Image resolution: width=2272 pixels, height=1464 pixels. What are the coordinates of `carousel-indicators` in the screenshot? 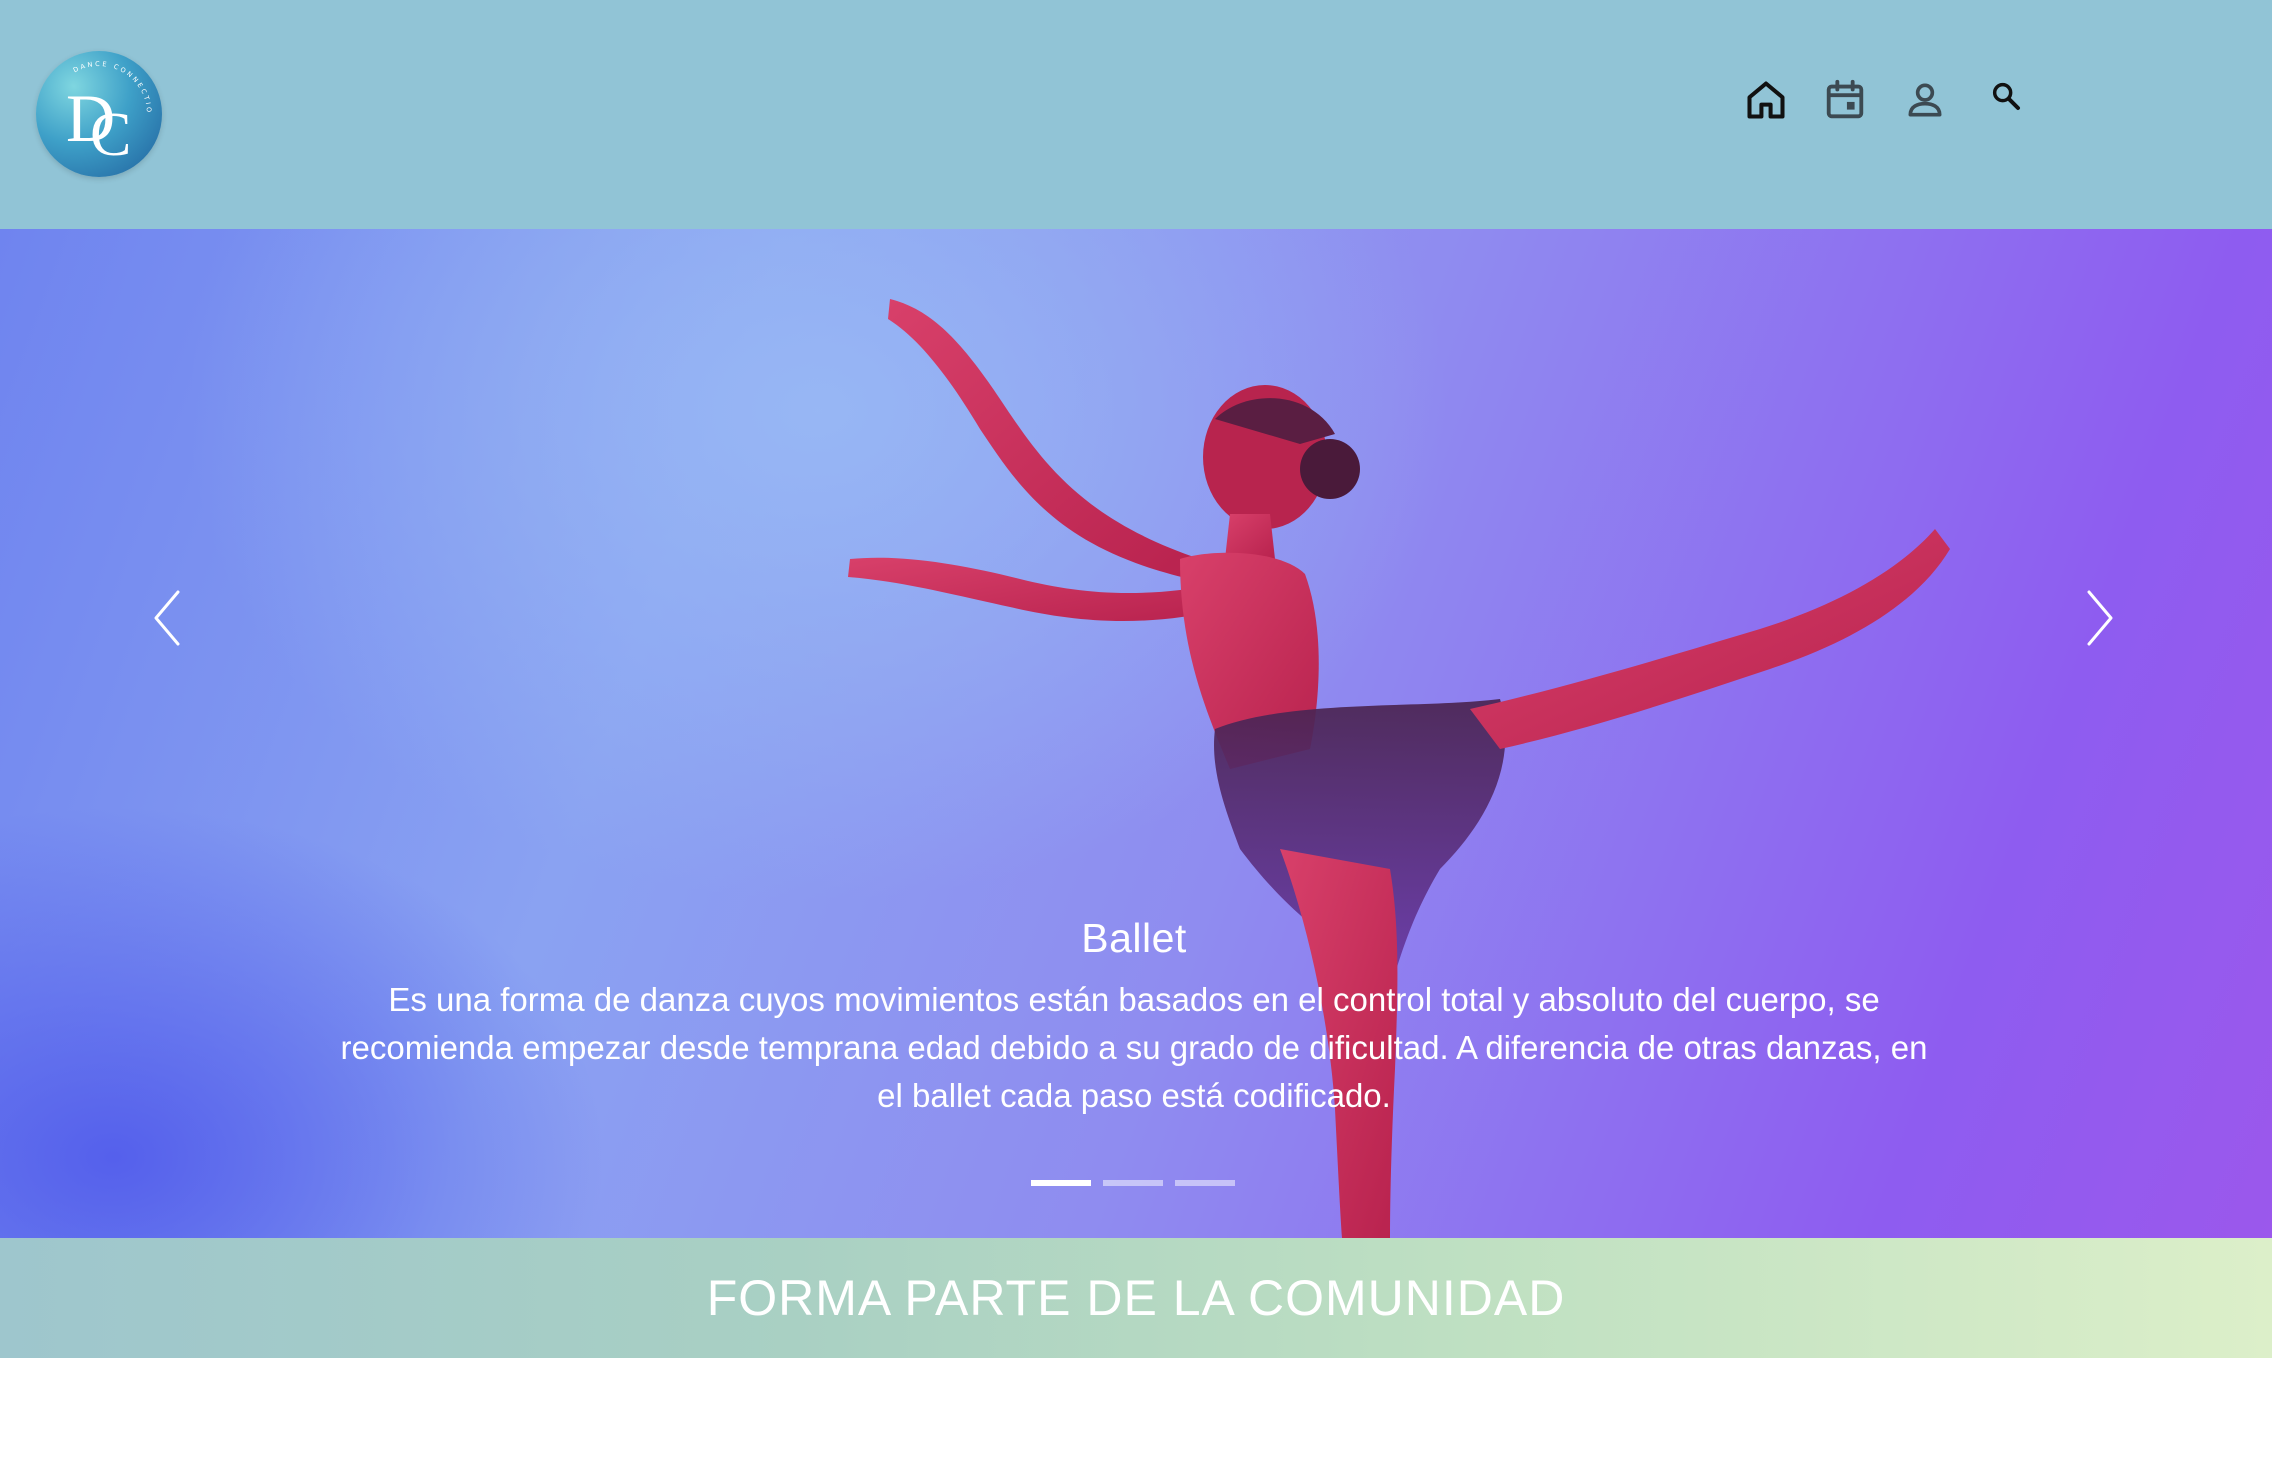 It's located at (1133, 1183).